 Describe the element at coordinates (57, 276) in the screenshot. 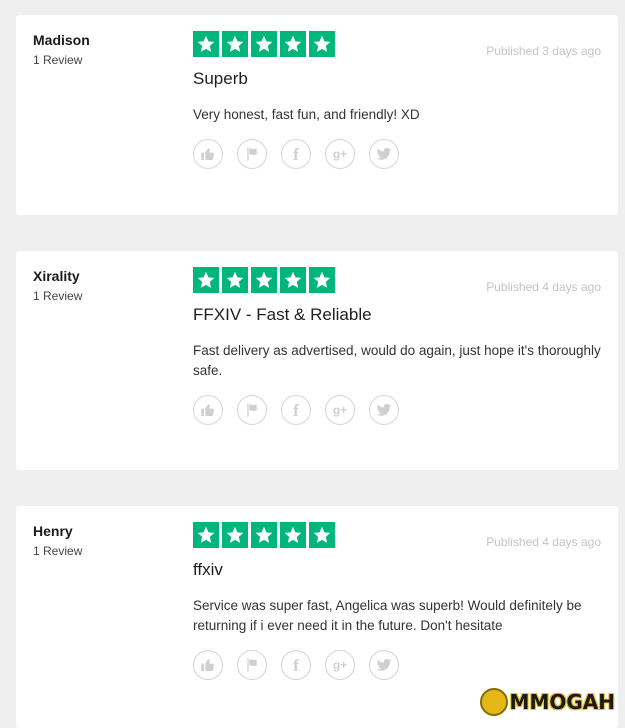

I see `reviewer-name: Xirality` at that location.